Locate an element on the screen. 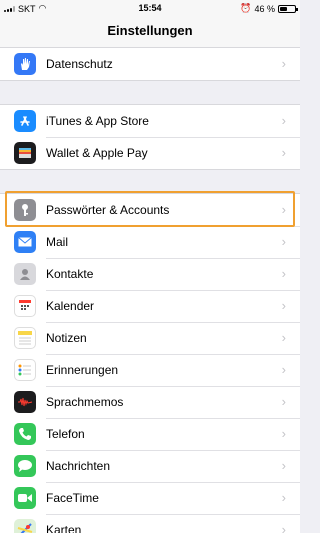 Image resolution: width=320 pixels, height=533 pixels. settings-row-label: Karten is located at coordinates (64, 528).